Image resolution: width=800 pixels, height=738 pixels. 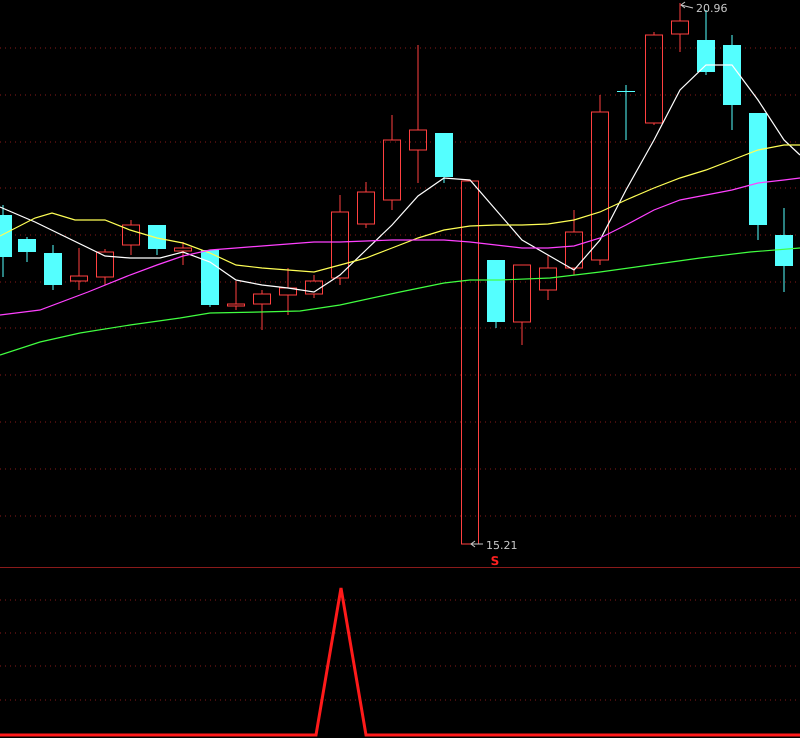 I want to click on signal-mark: S, so click(x=495, y=561).